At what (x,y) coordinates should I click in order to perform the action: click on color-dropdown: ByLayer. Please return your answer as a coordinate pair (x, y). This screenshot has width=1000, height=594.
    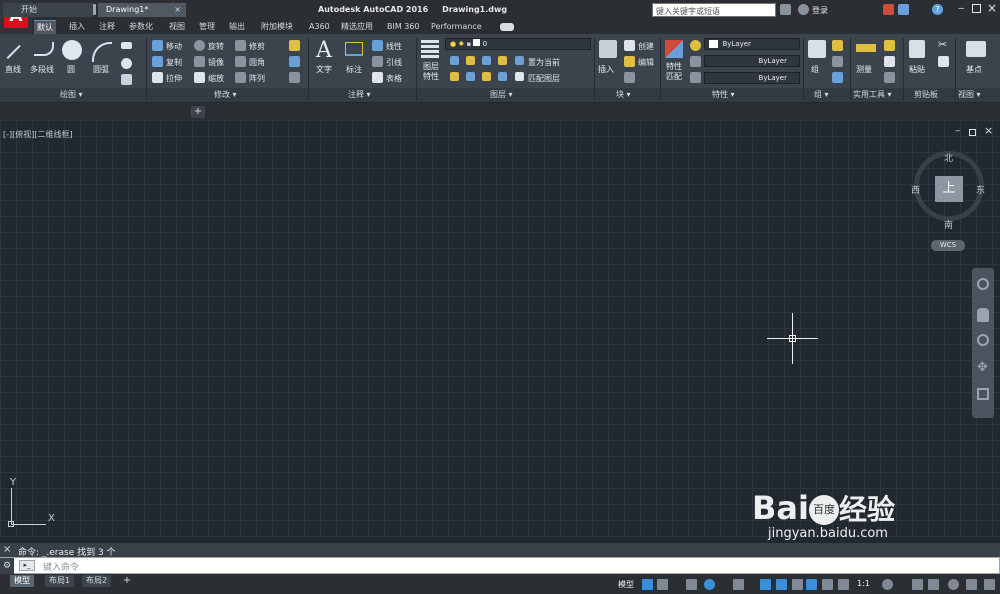
    Looking at the image, I should click on (752, 44).